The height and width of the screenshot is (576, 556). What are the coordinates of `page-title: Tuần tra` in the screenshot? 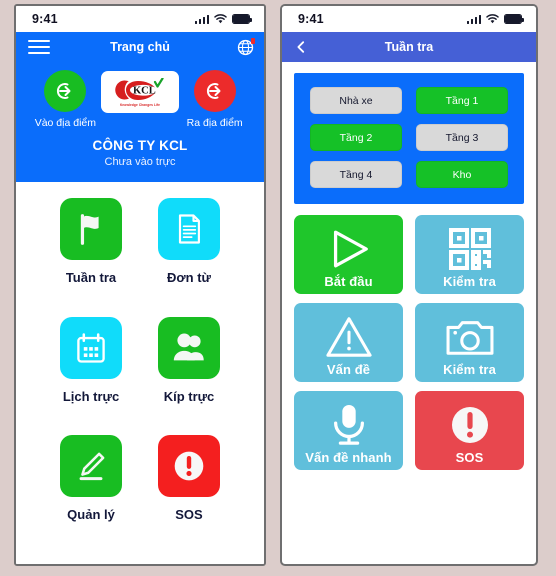 It's located at (409, 47).